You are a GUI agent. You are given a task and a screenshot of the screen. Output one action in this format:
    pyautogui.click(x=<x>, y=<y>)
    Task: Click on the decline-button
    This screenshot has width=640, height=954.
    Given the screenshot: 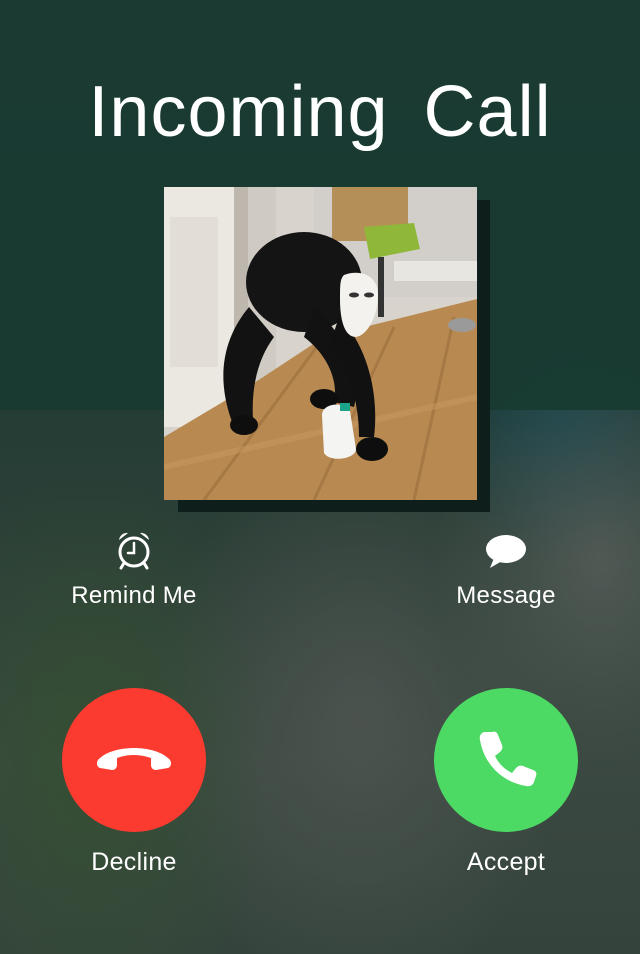 What is the action you would take?
    pyautogui.click(x=134, y=760)
    